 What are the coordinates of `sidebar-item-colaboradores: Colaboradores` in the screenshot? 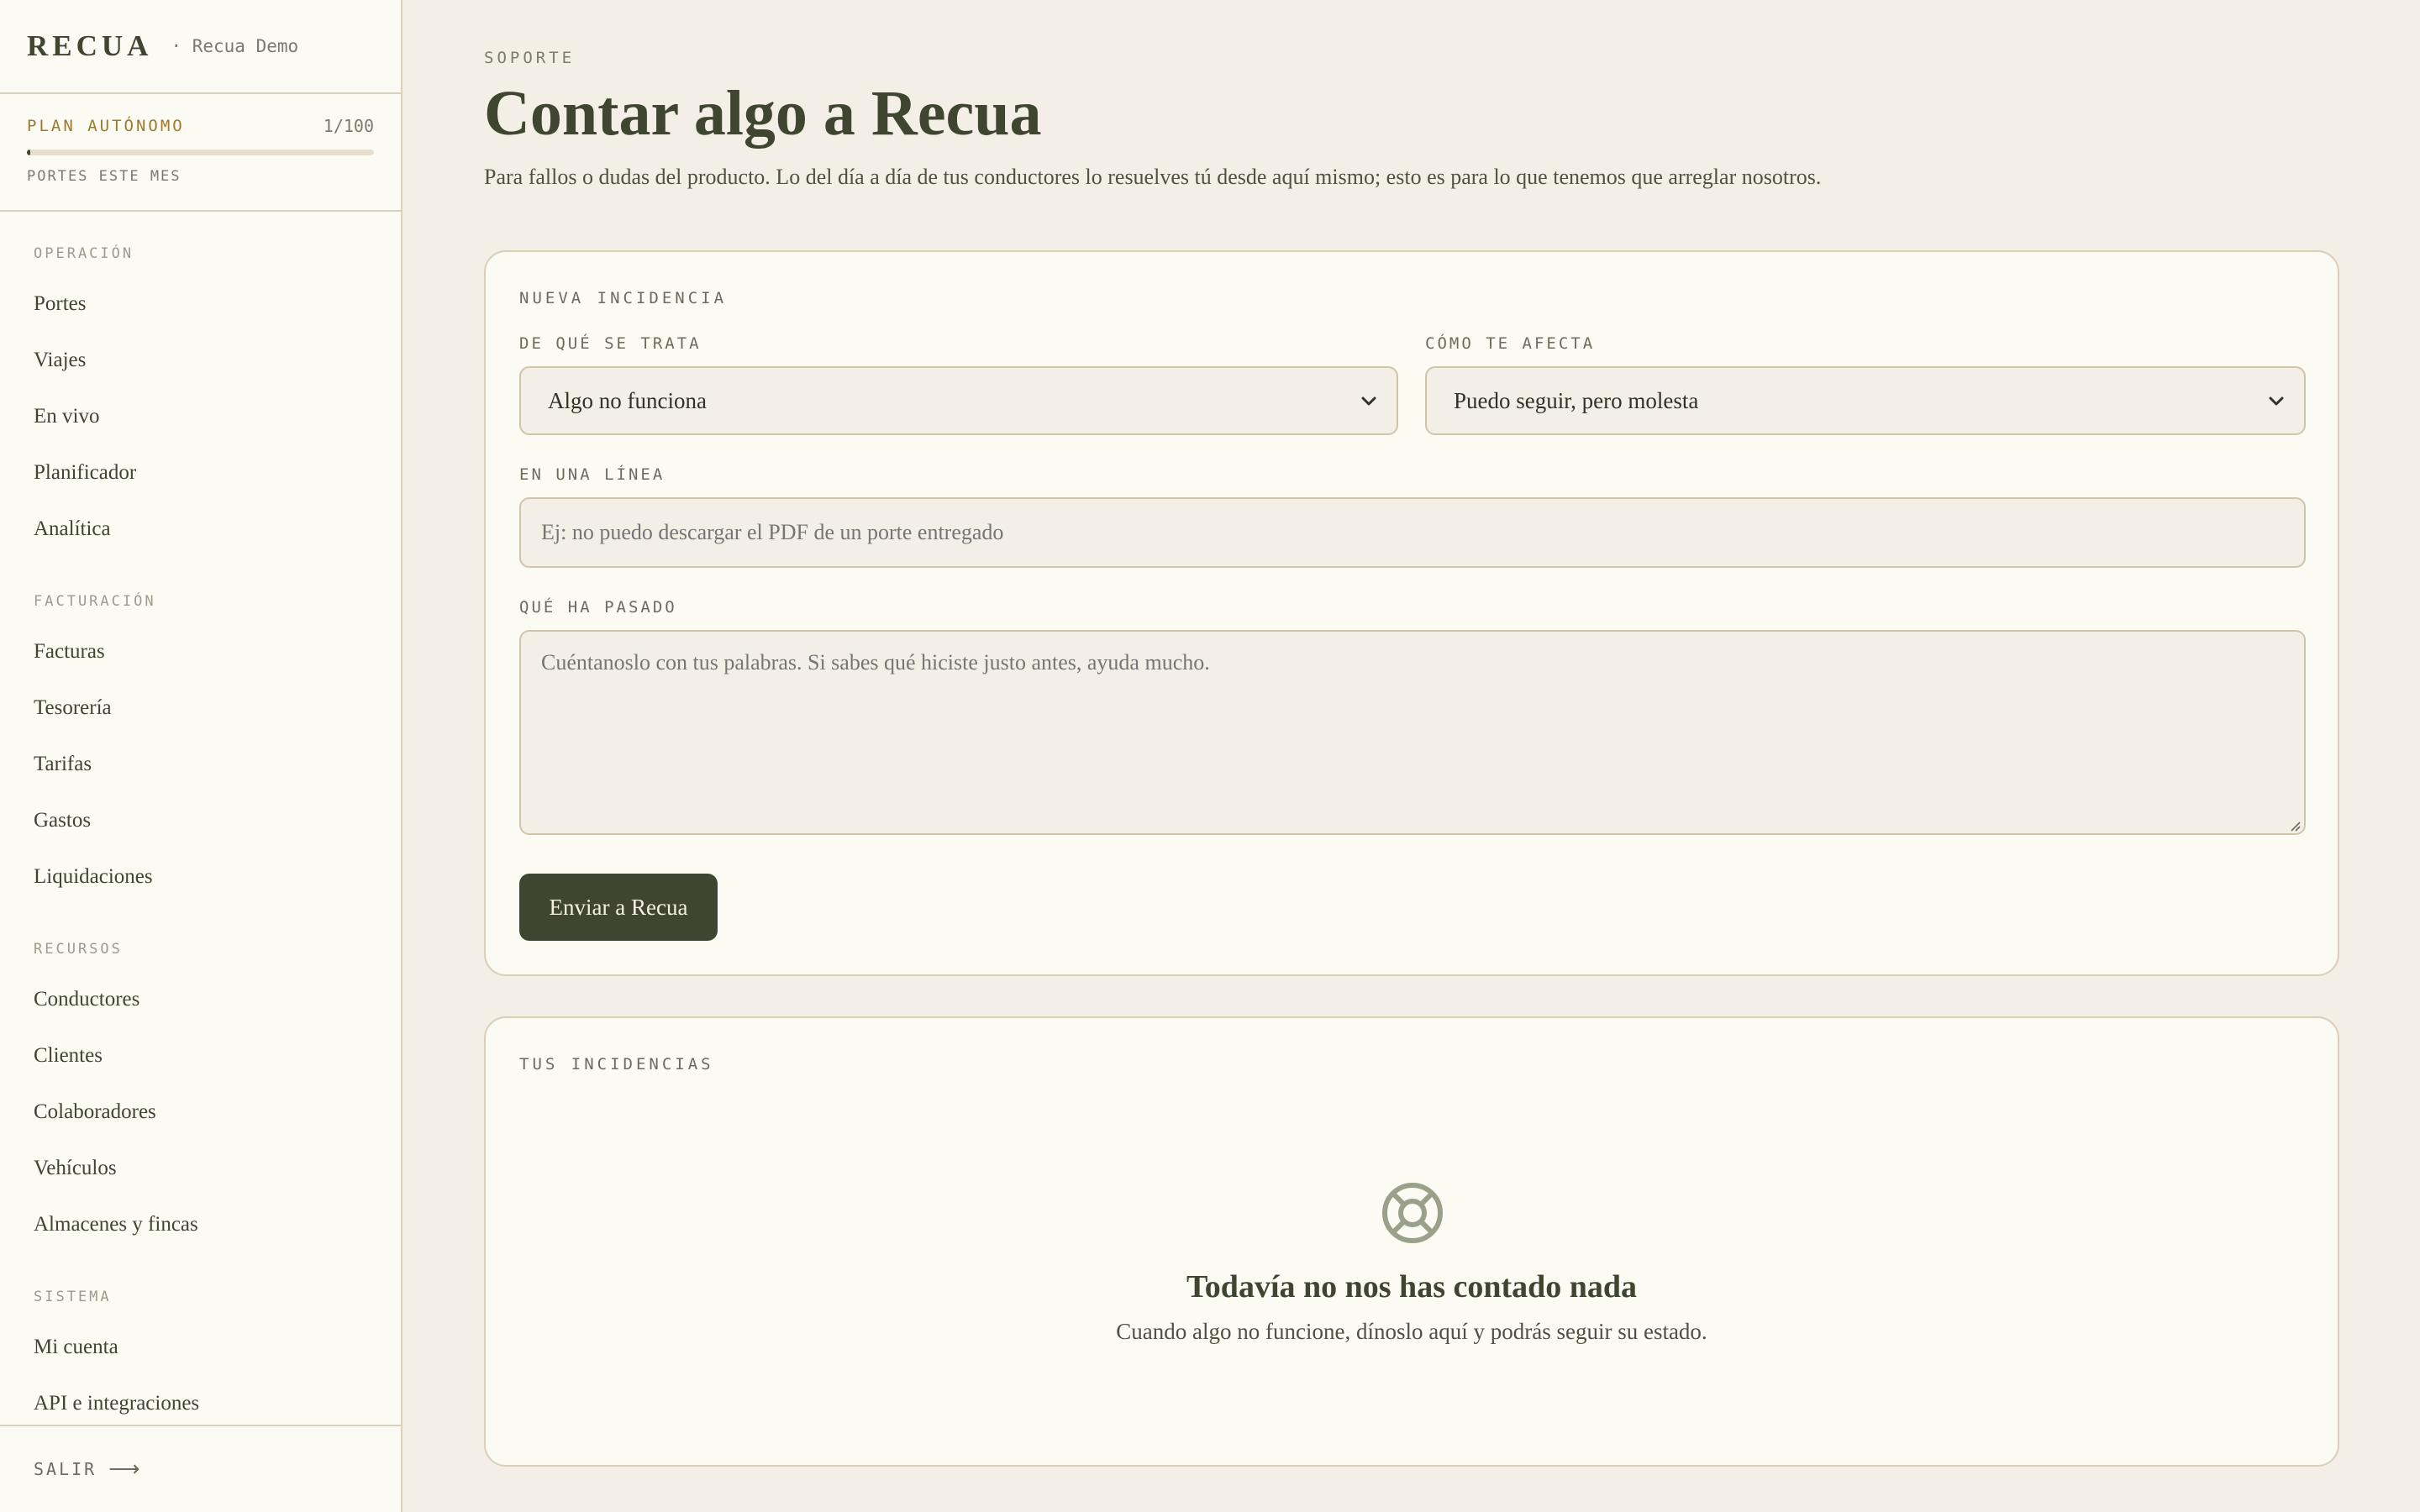 It's located at (95, 1112).